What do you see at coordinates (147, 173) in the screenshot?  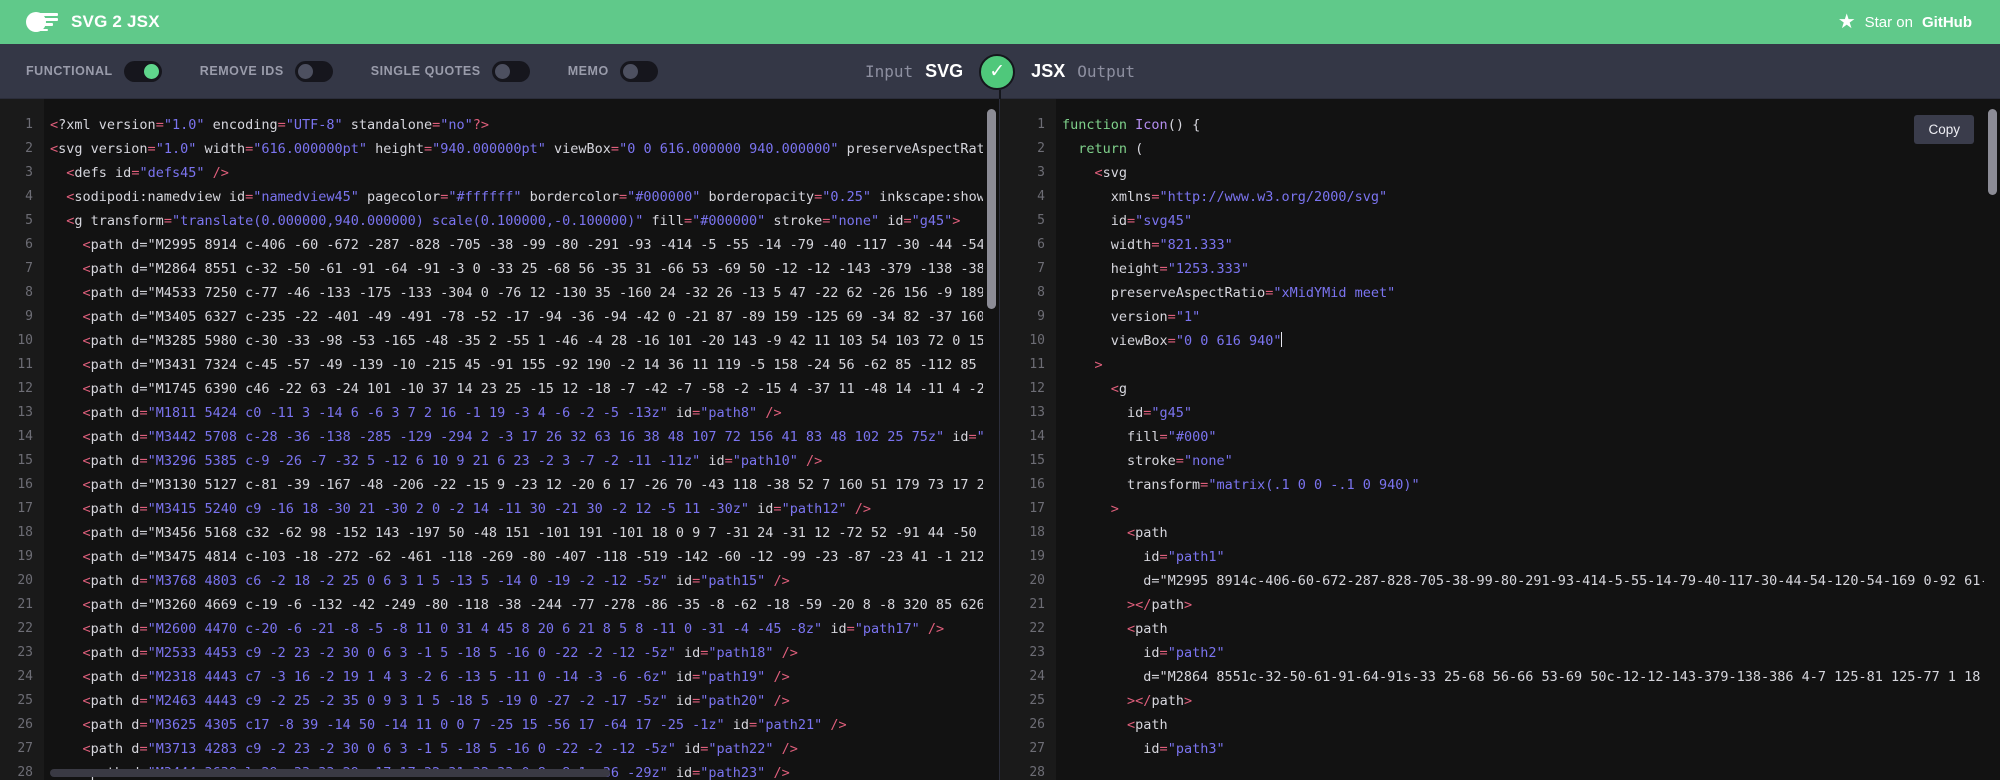 I see `code-line: <defs id="defs45" />` at bounding box center [147, 173].